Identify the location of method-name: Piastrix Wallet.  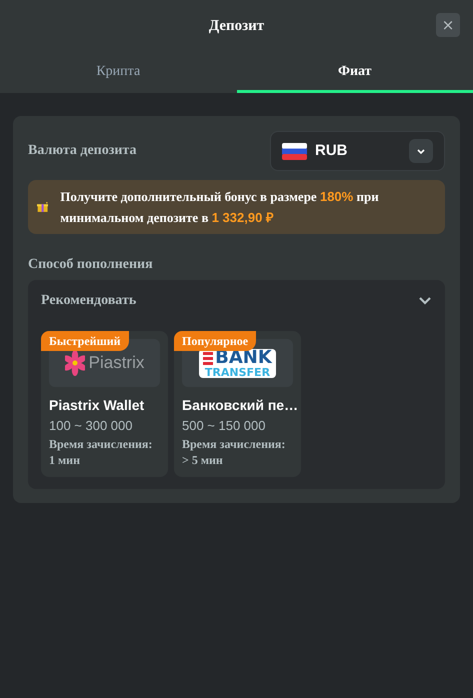
(97, 405).